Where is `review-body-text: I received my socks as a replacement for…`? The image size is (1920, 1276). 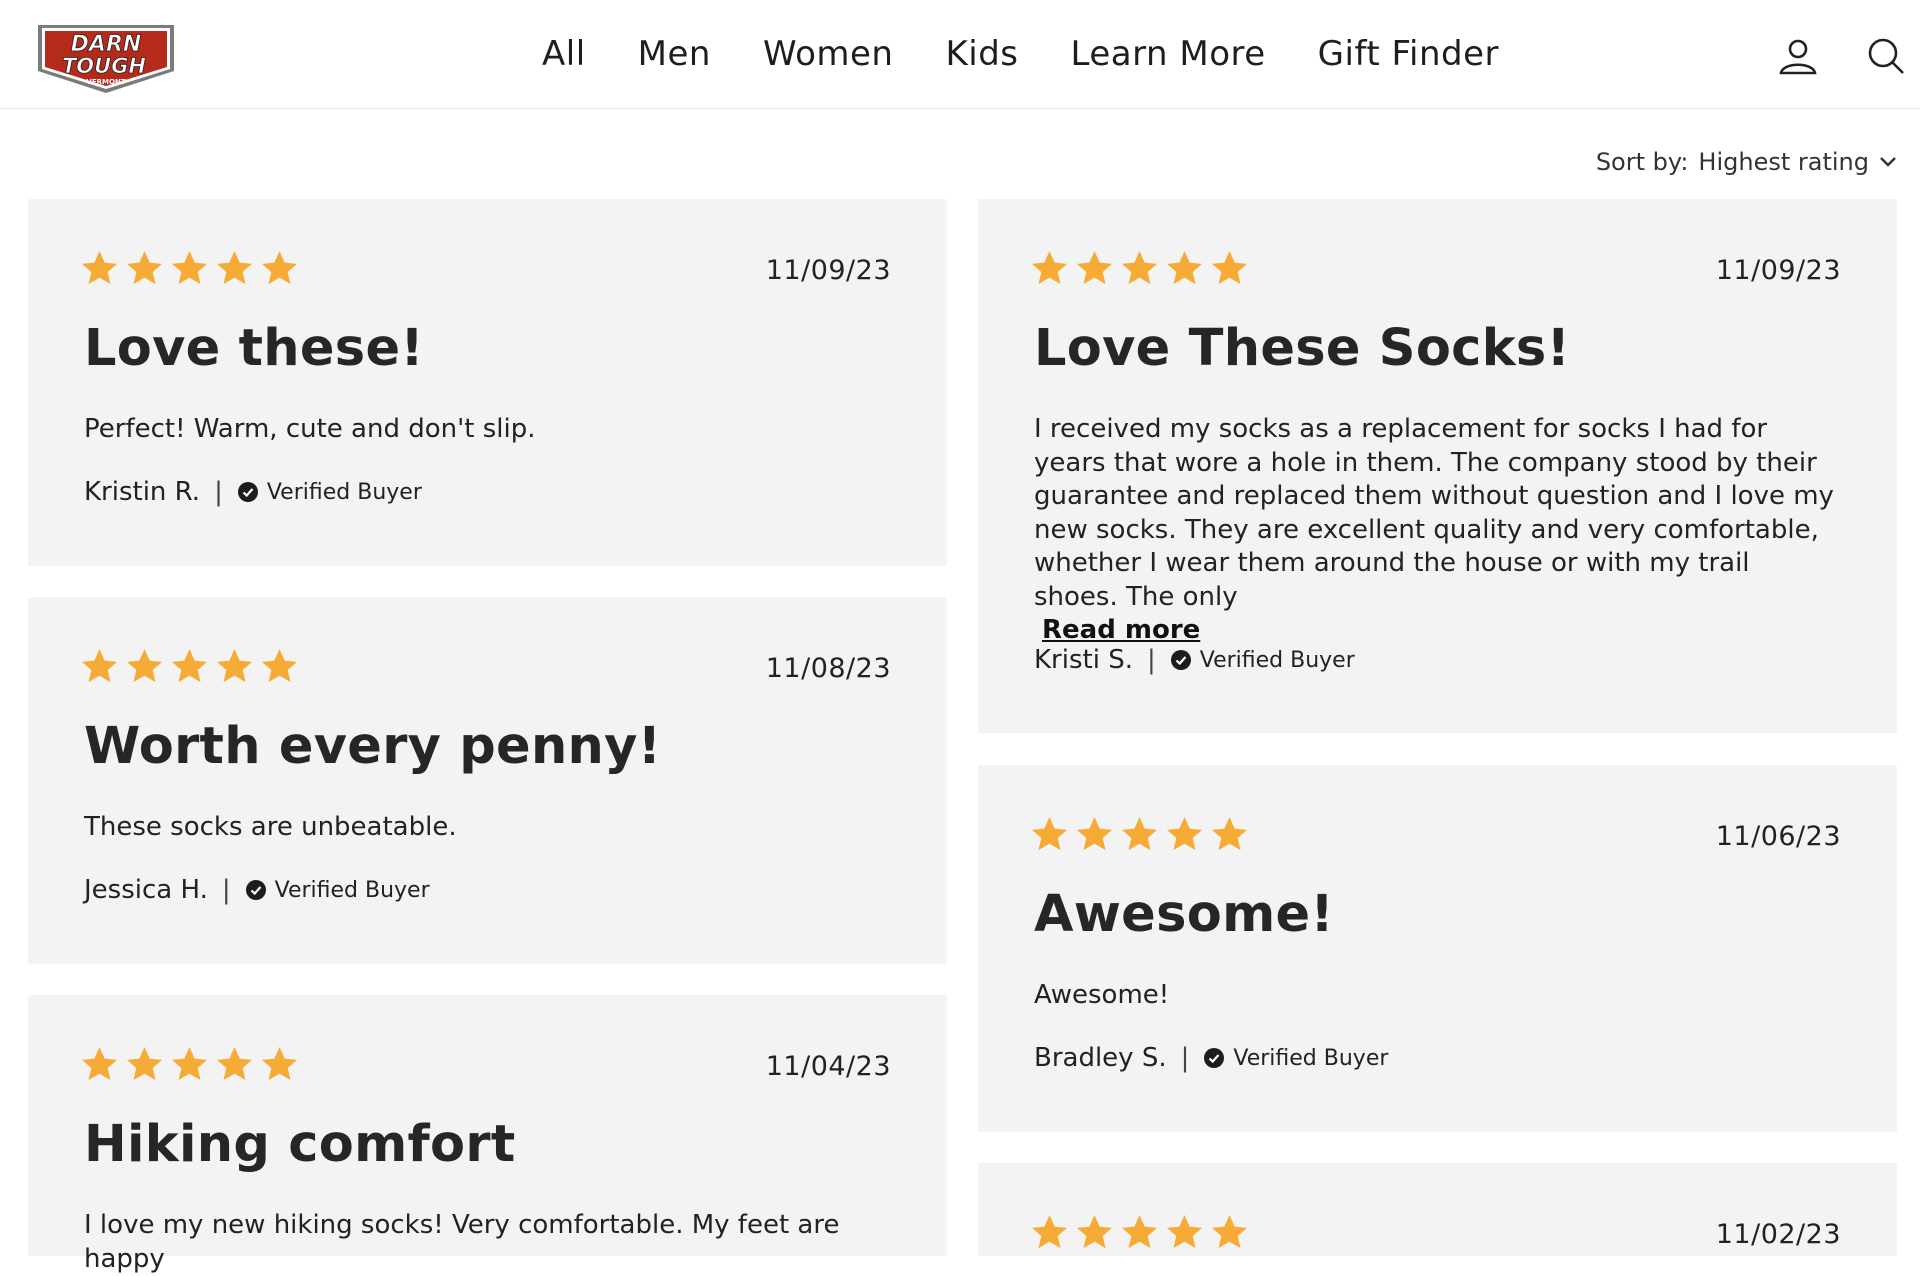 review-body-text: I received my socks as a replacement for… is located at coordinates (1434, 513).